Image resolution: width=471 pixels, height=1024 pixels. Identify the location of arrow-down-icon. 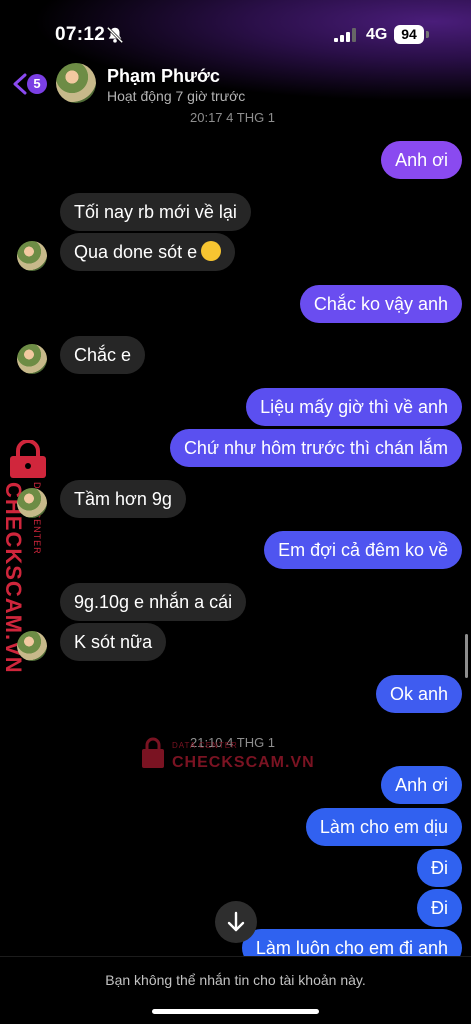
(236, 921).